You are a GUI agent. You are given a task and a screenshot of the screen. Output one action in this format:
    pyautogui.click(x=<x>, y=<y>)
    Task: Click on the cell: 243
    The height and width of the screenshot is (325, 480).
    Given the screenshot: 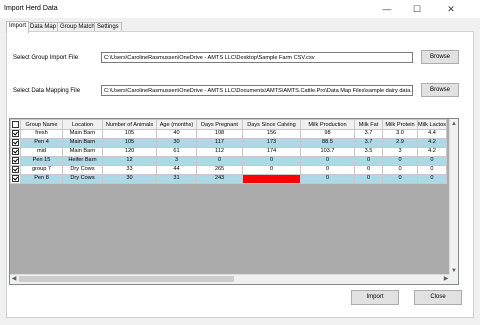 What is the action you would take?
    pyautogui.click(x=219, y=178)
    